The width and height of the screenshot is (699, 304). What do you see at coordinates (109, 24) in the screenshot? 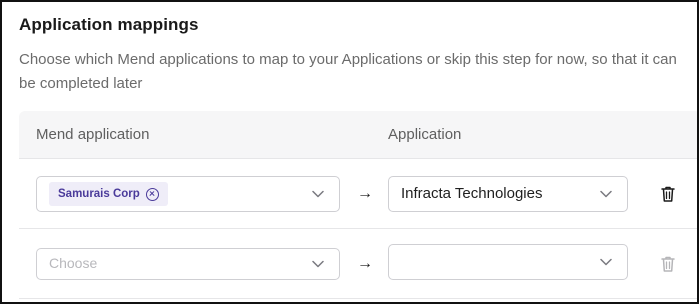
I see `section-title: Application mappings` at bounding box center [109, 24].